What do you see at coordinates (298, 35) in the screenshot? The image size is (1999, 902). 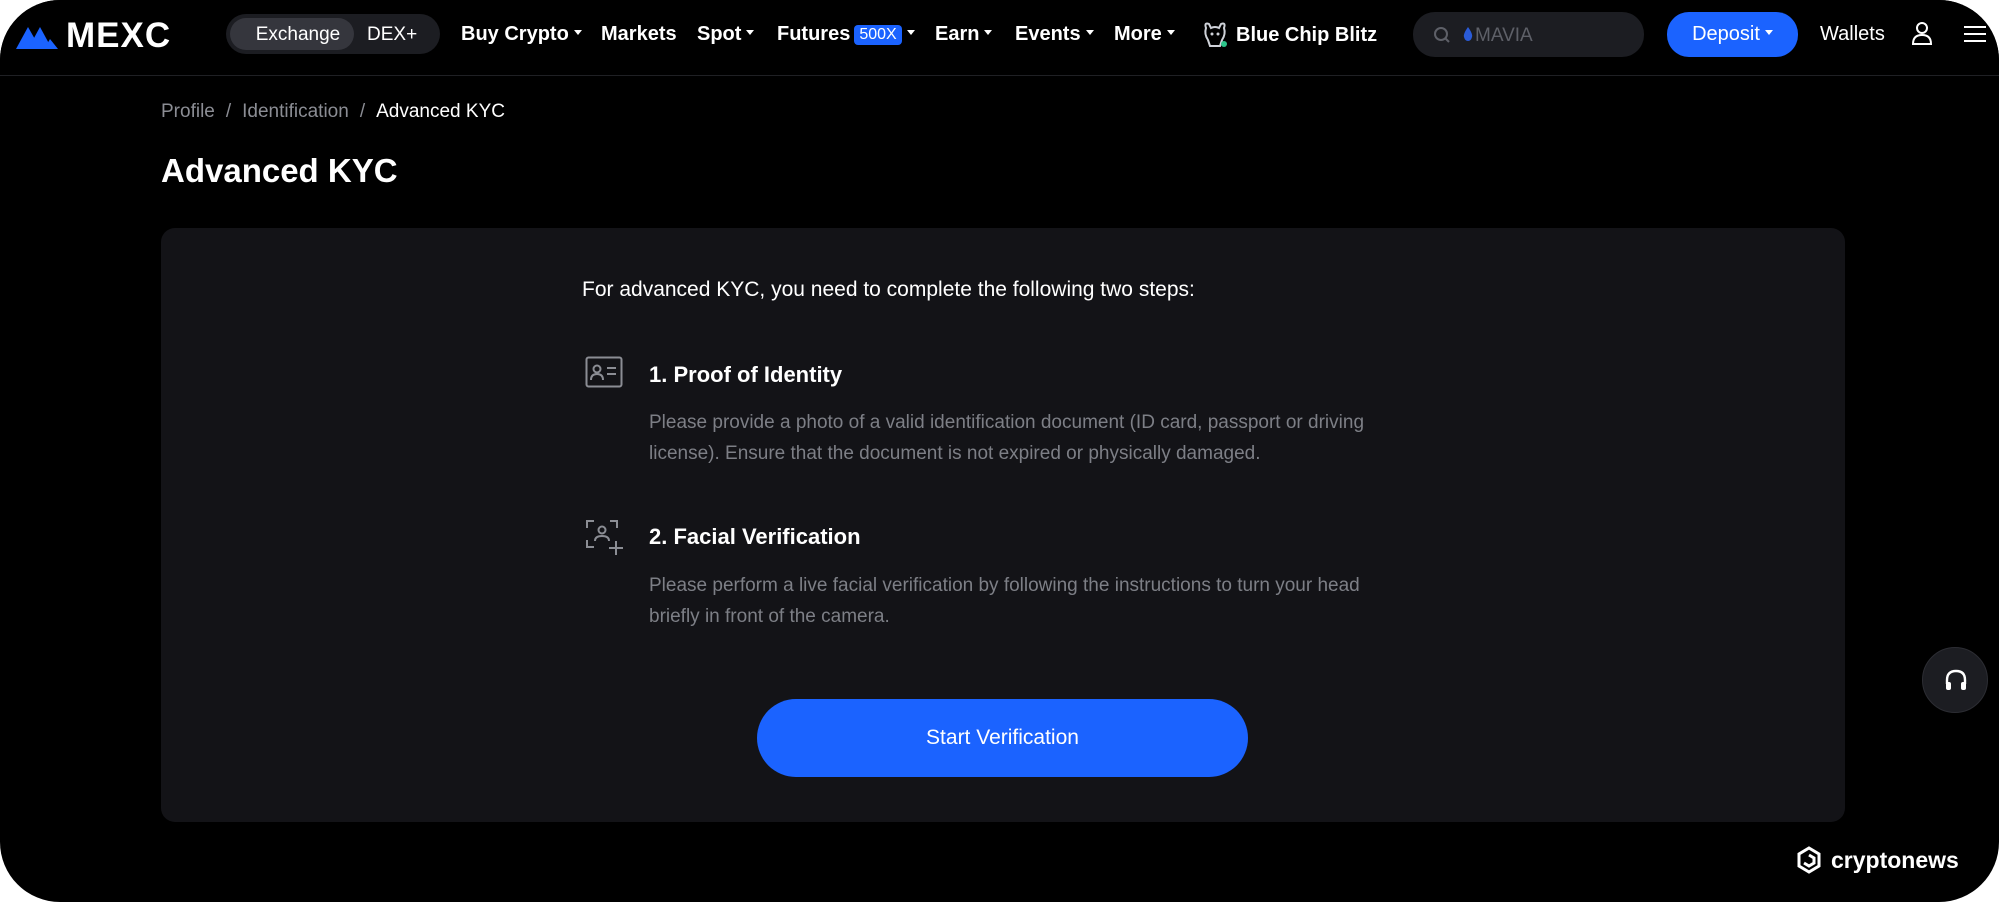 I see `switch-exchange: Exchange` at bounding box center [298, 35].